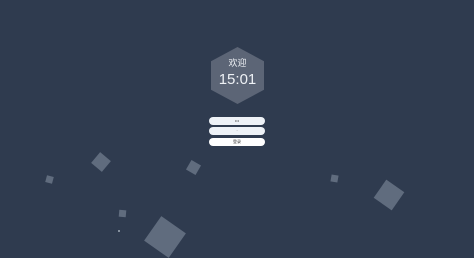 This screenshot has width=474, height=258. Describe the element at coordinates (237, 63) in the screenshot. I see `welcome-text: 欢迎` at that location.